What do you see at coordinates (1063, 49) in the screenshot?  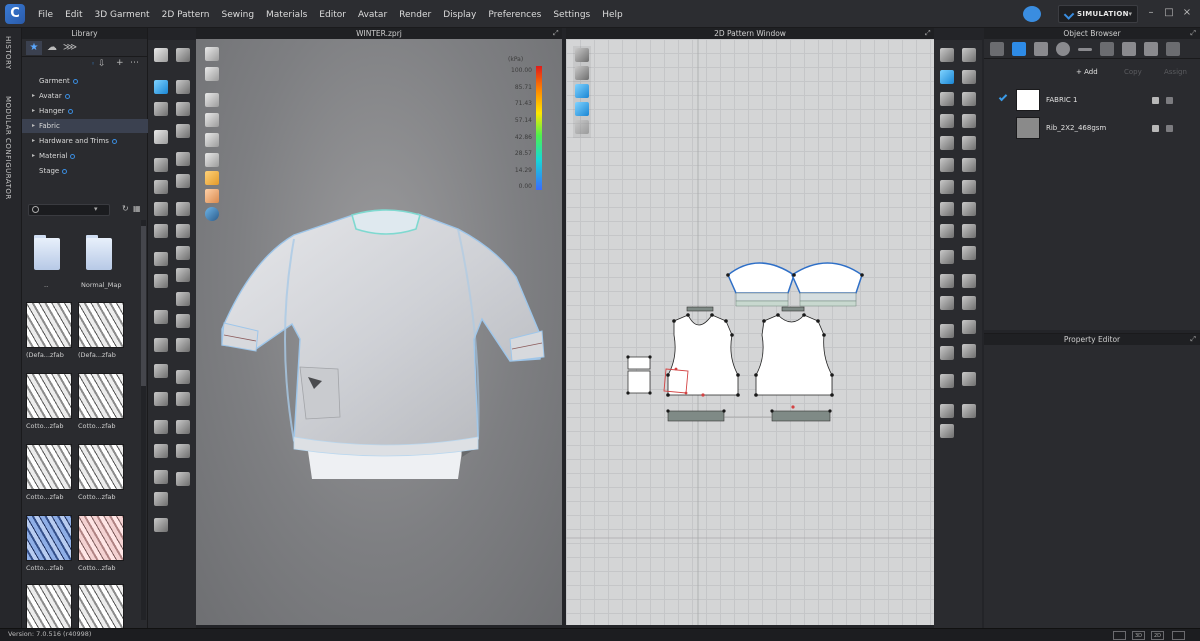 I see `button-tab-icon` at bounding box center [1063, 49].